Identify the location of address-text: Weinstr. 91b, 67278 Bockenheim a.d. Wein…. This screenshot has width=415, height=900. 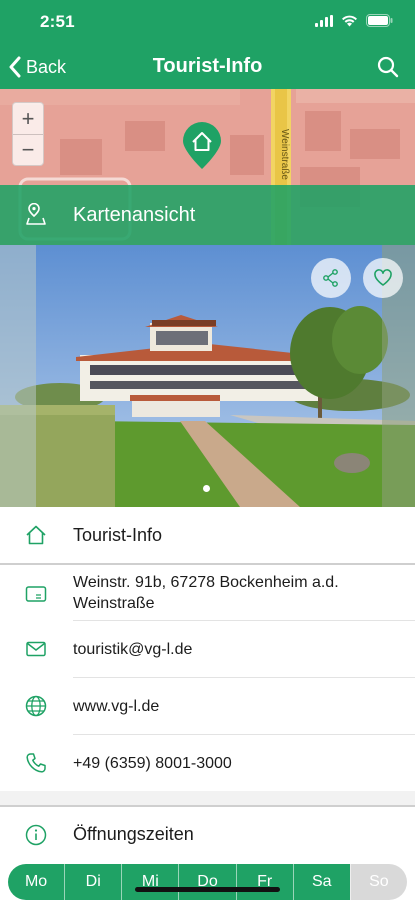
(206, 593).